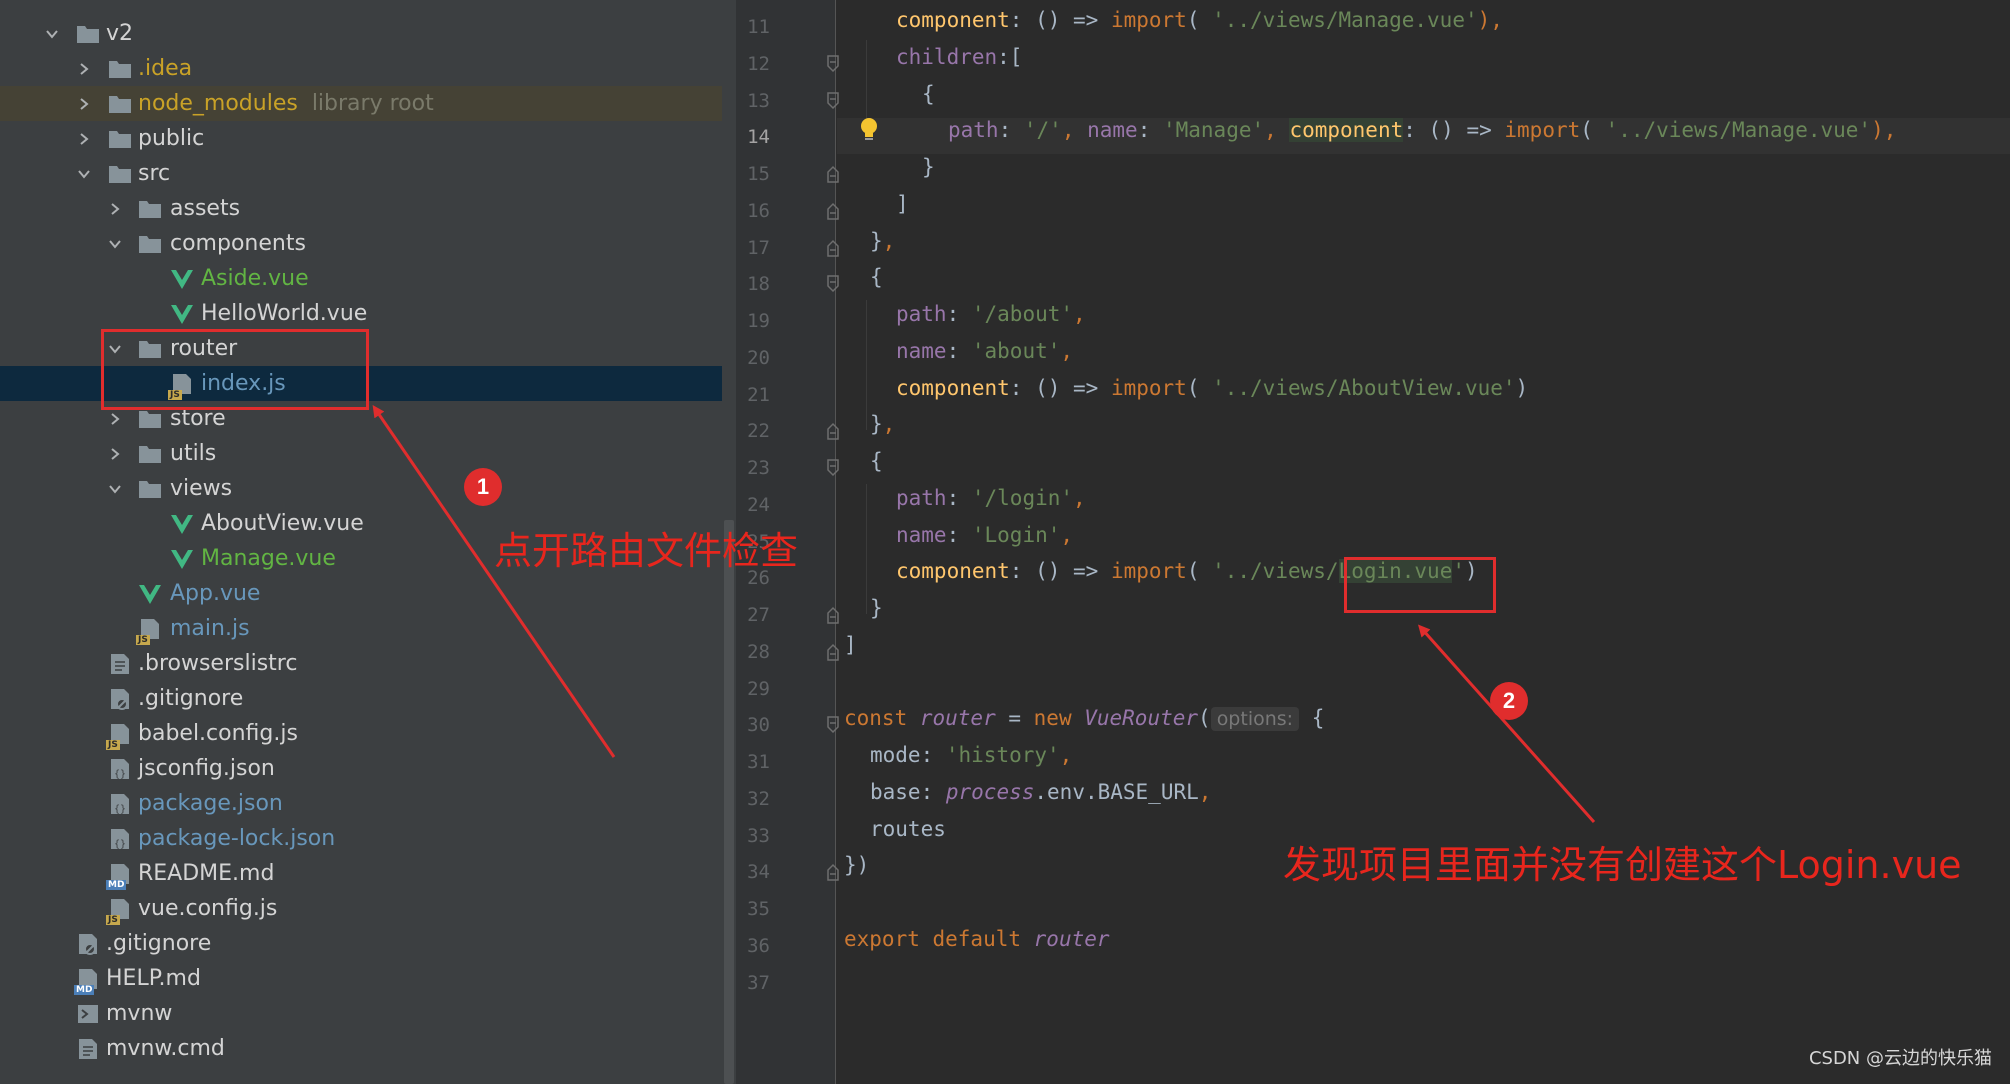 This screenshot has height=1084, width=2010. I want to click on tree-item-mvnw: mvnw, so click(368, 1013).